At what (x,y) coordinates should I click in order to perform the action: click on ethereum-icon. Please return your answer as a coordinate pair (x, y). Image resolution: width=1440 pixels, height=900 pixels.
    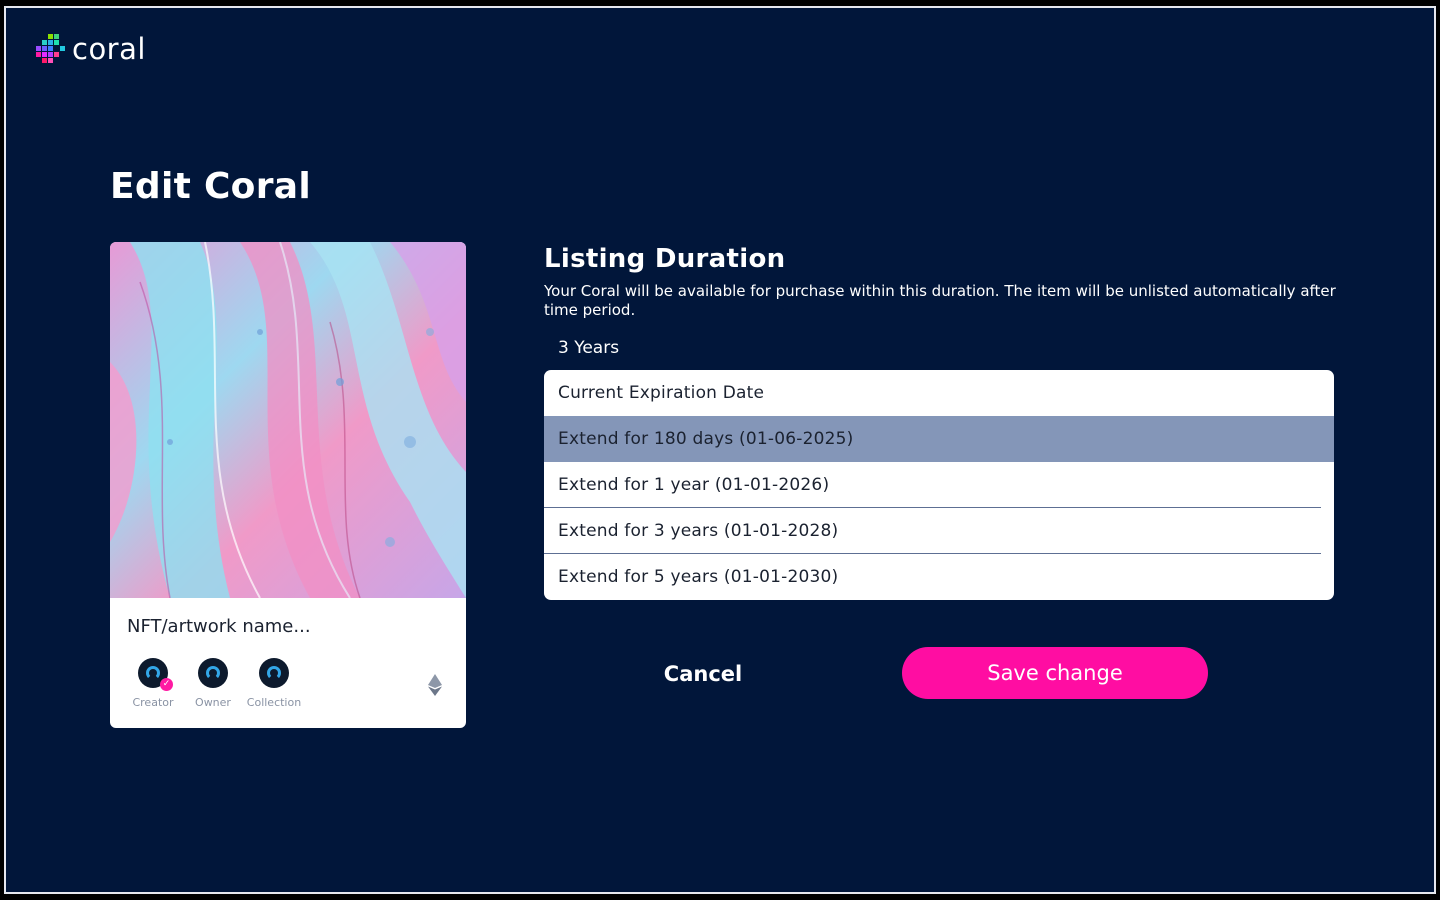
    Looking at the image, I should click on (435, 685).